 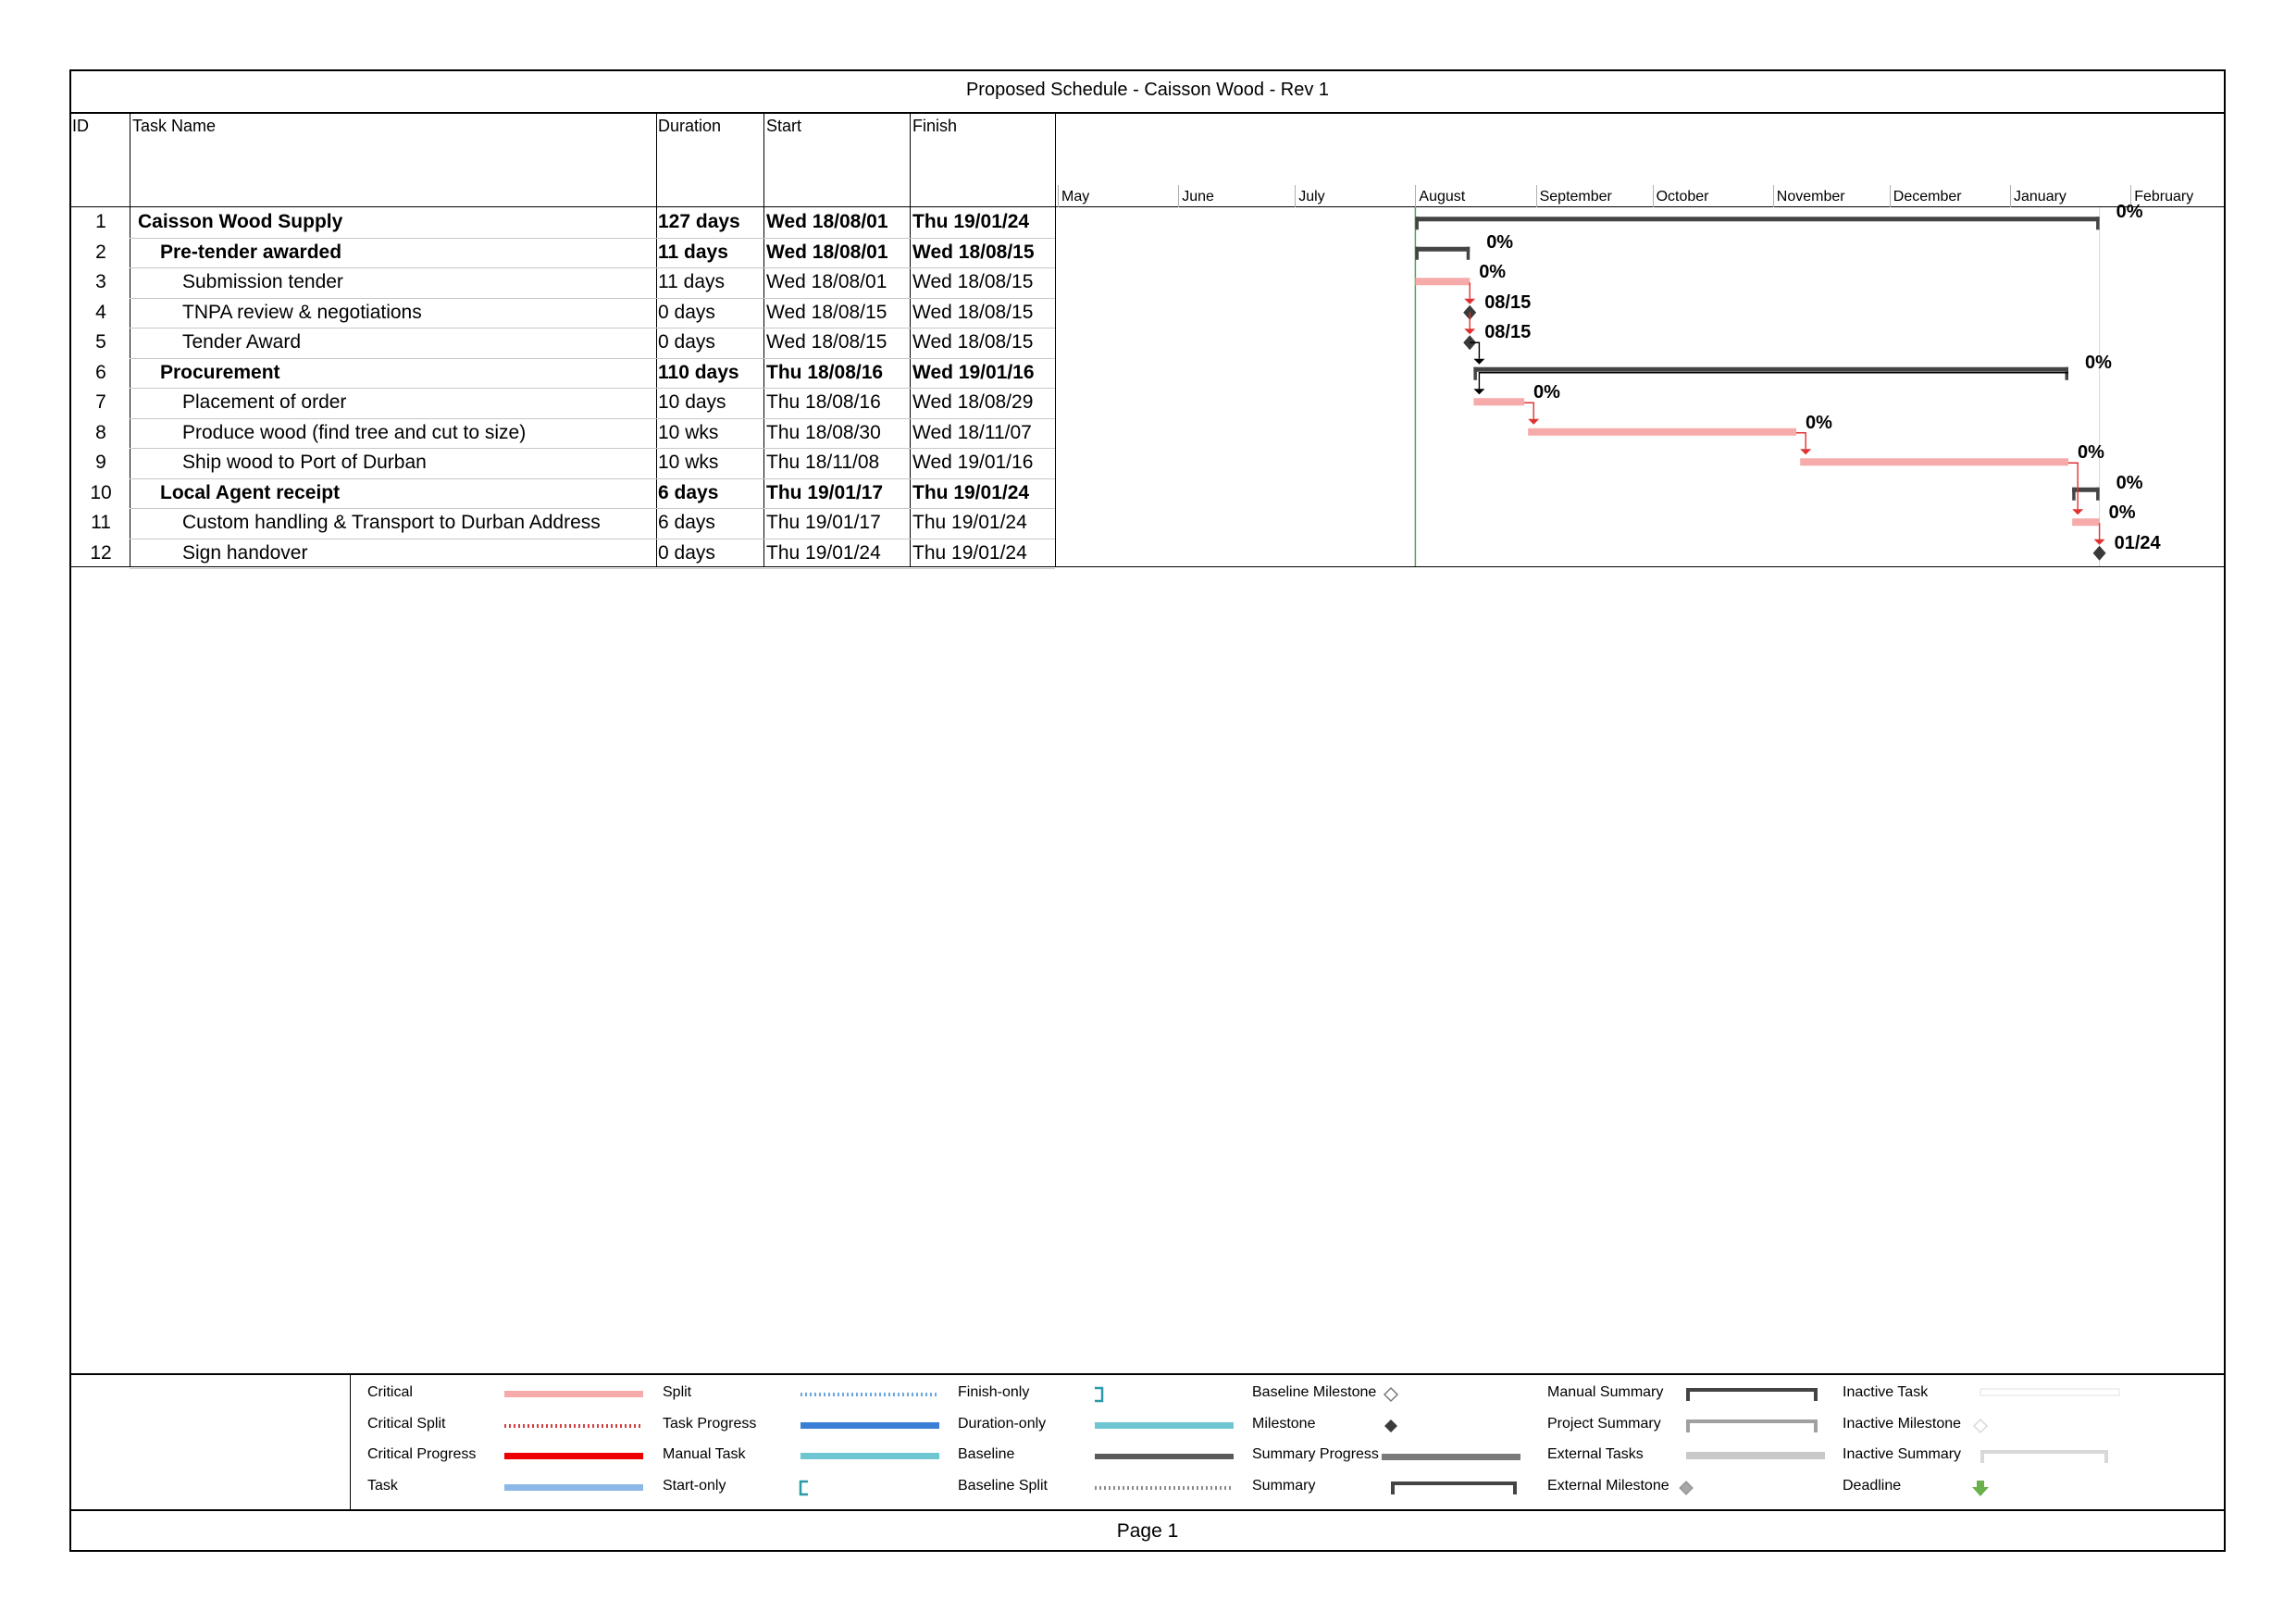 What do you see at coordinates (1752, 1425) in the screenshot?
I see `legend-swatch-project-summary` at bounding box center [1752, 1425].